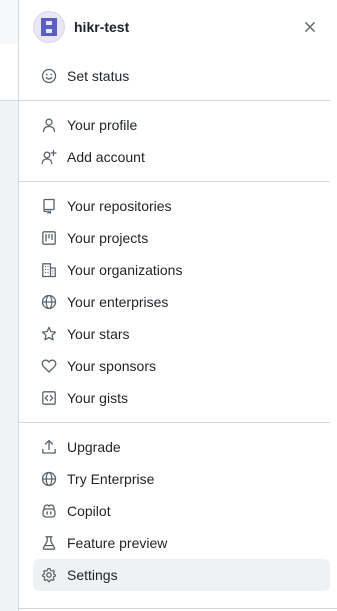 This screenshot has width=337, height=611. Describe the element at coordinates (49, 398) in the screenshot. I see `code-square-icon` at that location.